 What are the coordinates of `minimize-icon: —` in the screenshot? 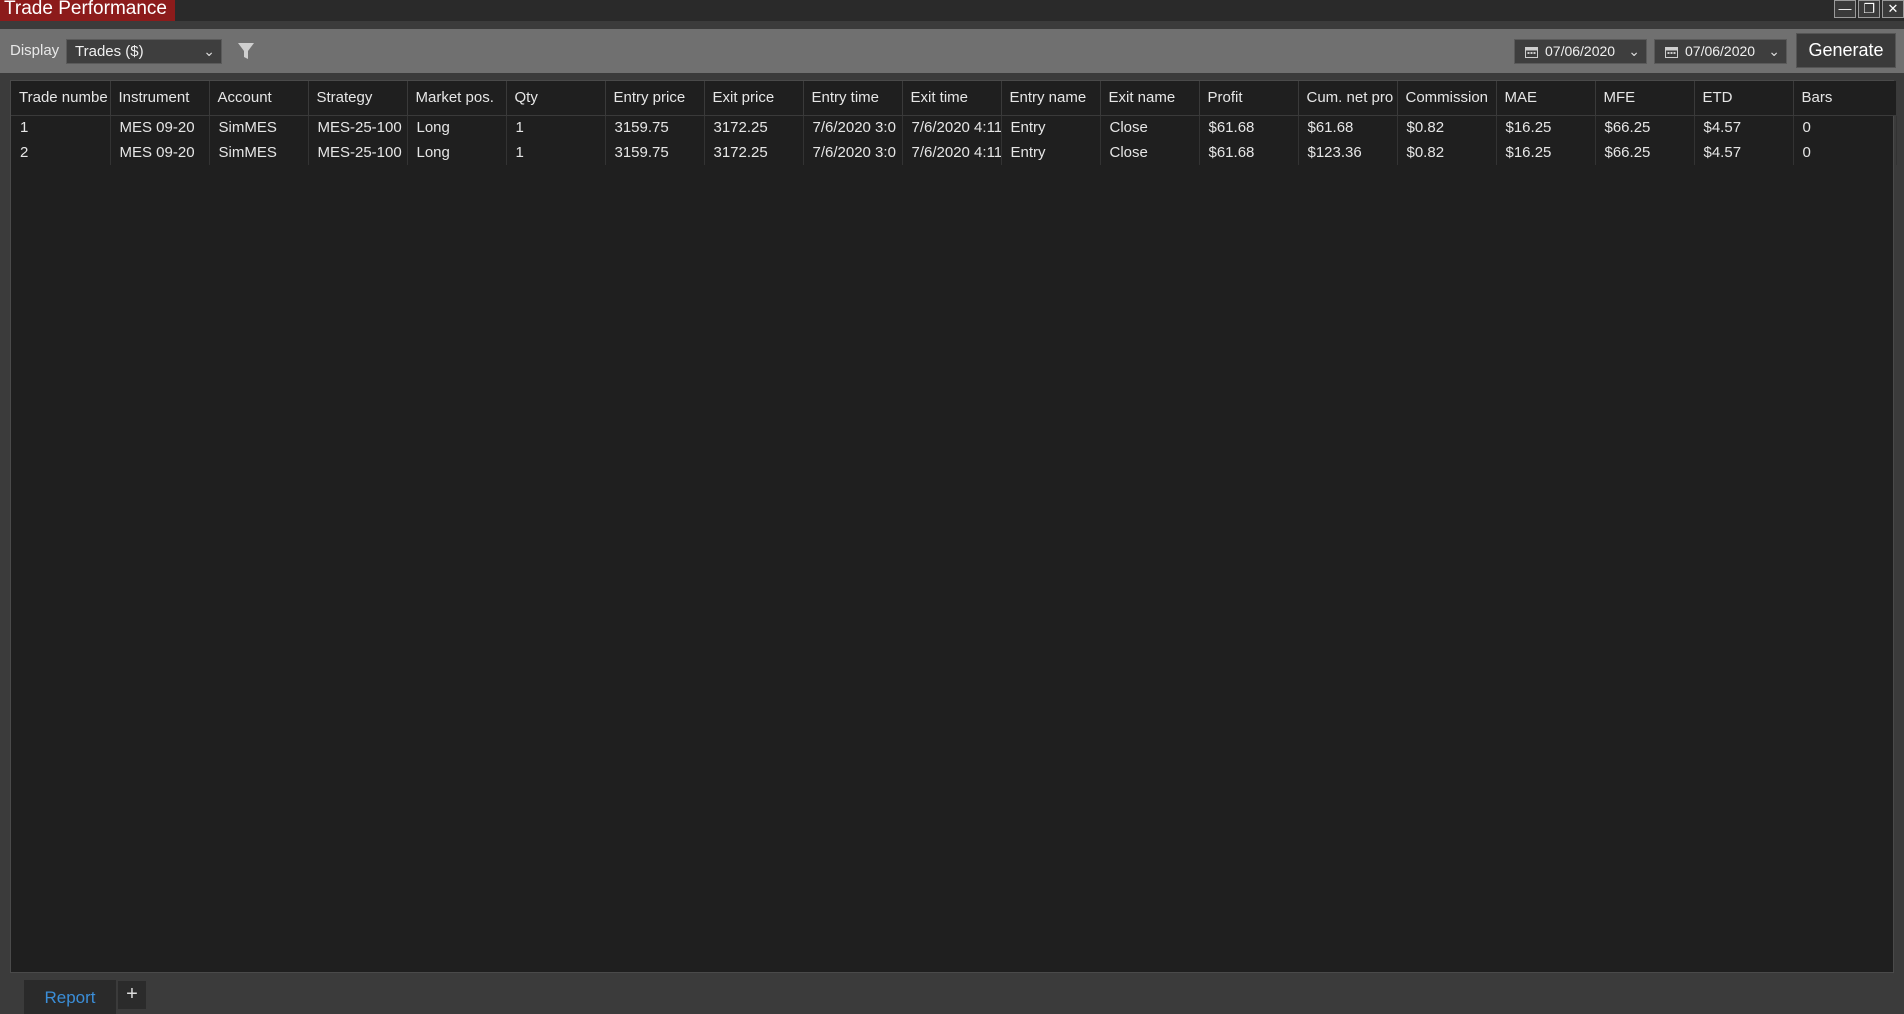 It's located at (1845, 9).